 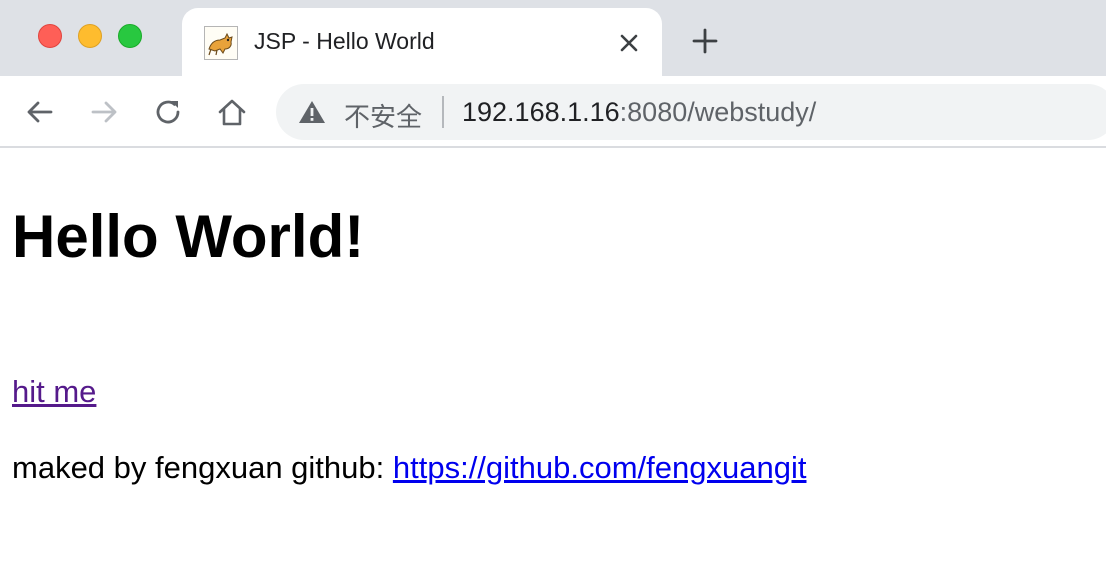 What do you see at coordinates (344, 41) in the screenshot?
I see `tab-title: JSP - Hello World` at bounding box center [344, 41].